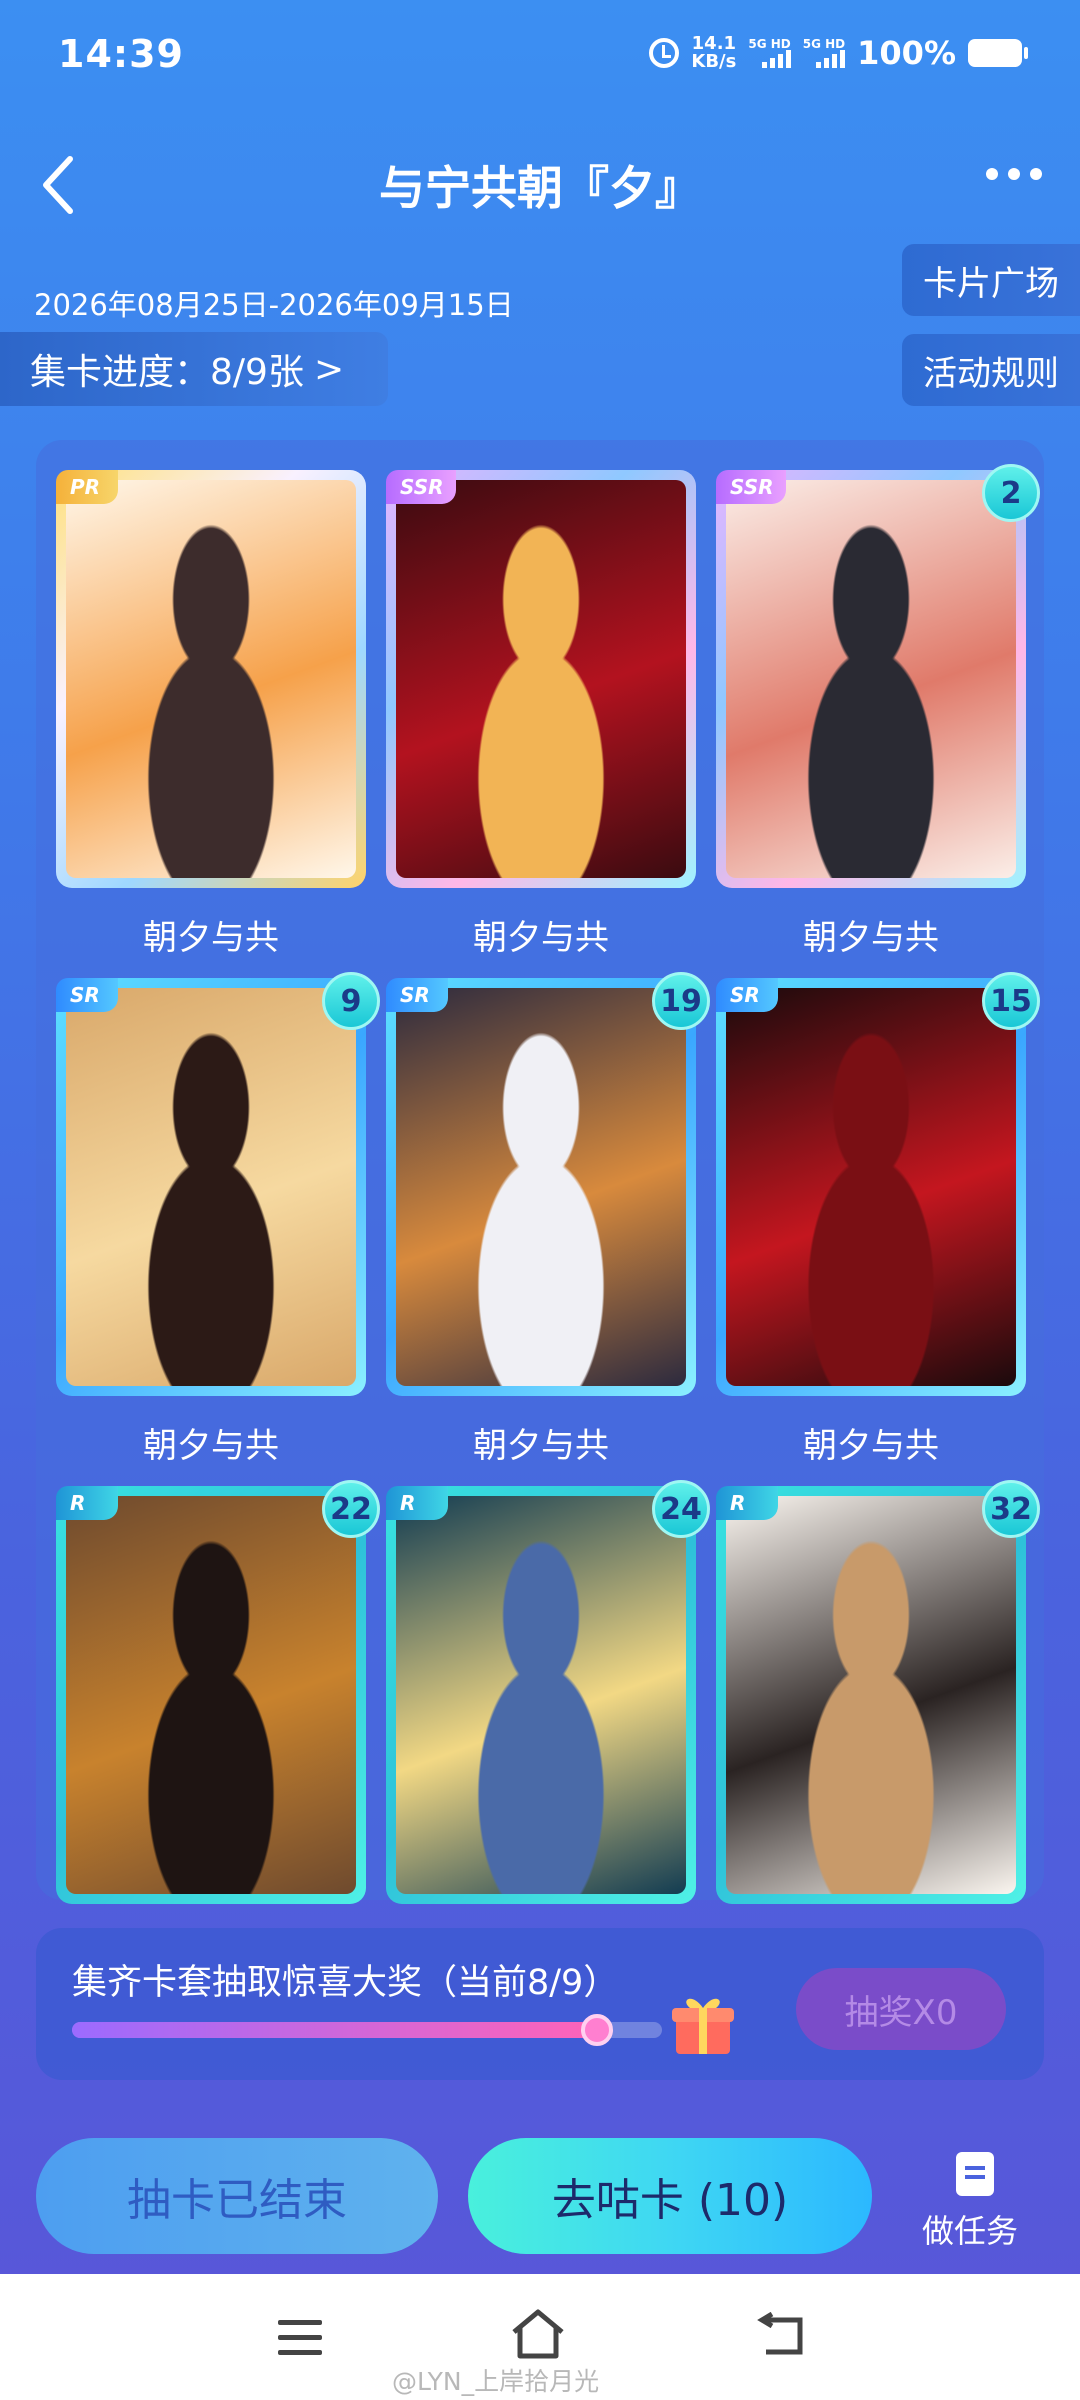 The height and width of the screenshot is (2400, 1080). I want to click on net-speed: 14.1 KB/s, so click(713, 53).